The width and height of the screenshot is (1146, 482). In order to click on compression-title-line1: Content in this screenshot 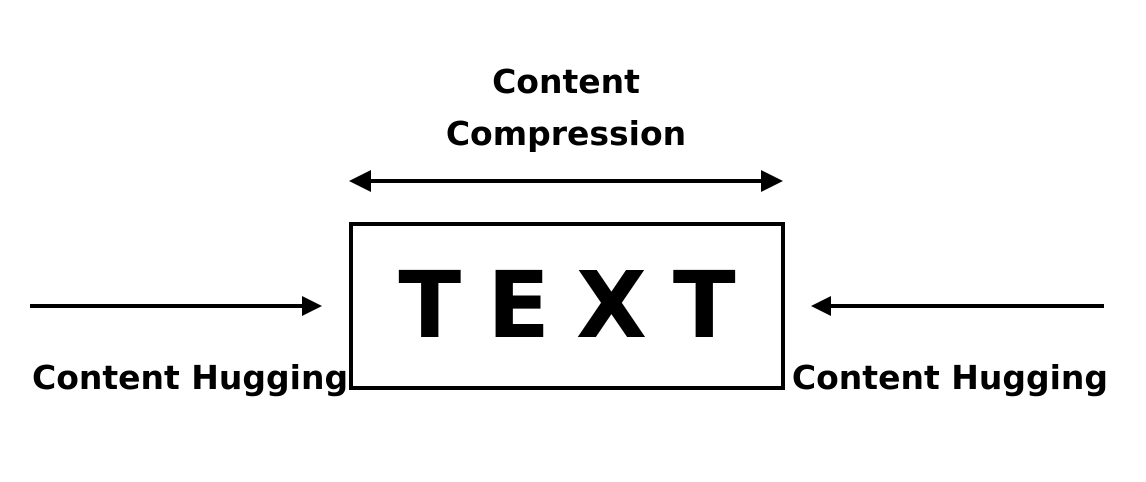, I will do `click(566, 81)`.